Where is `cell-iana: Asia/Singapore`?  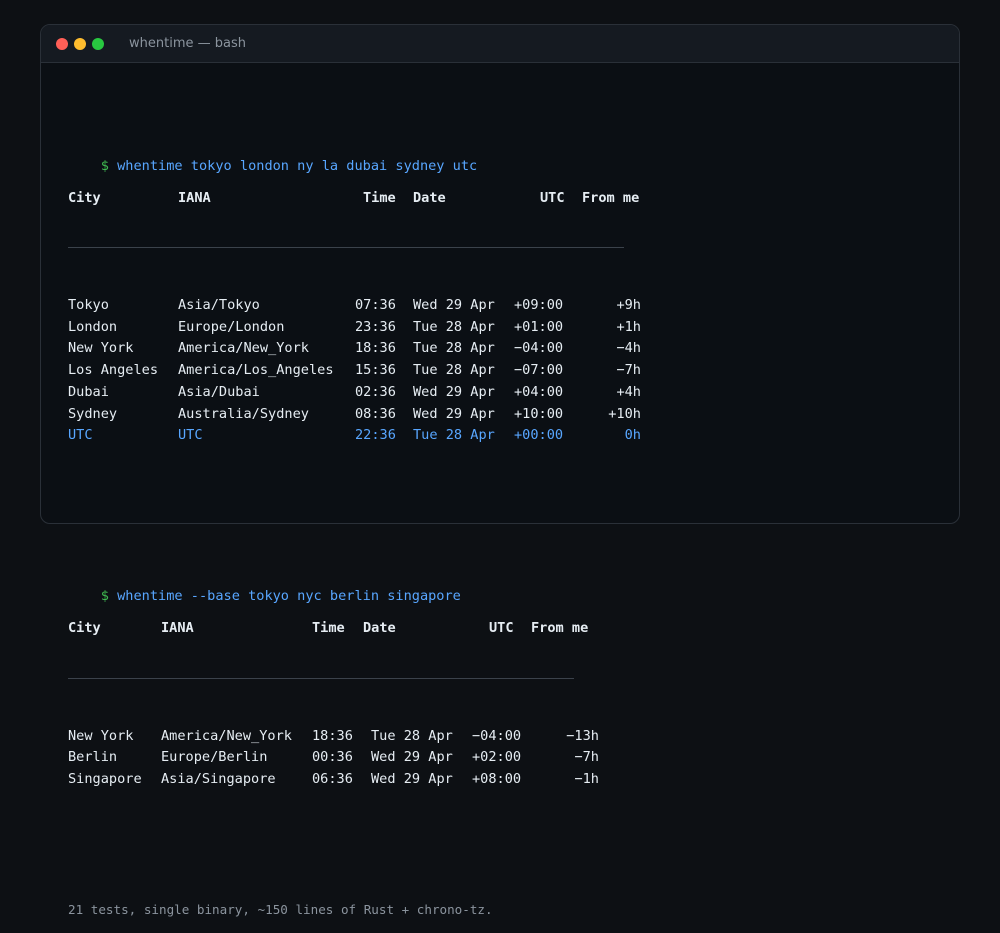 cell-iana: Asia/Singapore is located at coordinates (218, 779).